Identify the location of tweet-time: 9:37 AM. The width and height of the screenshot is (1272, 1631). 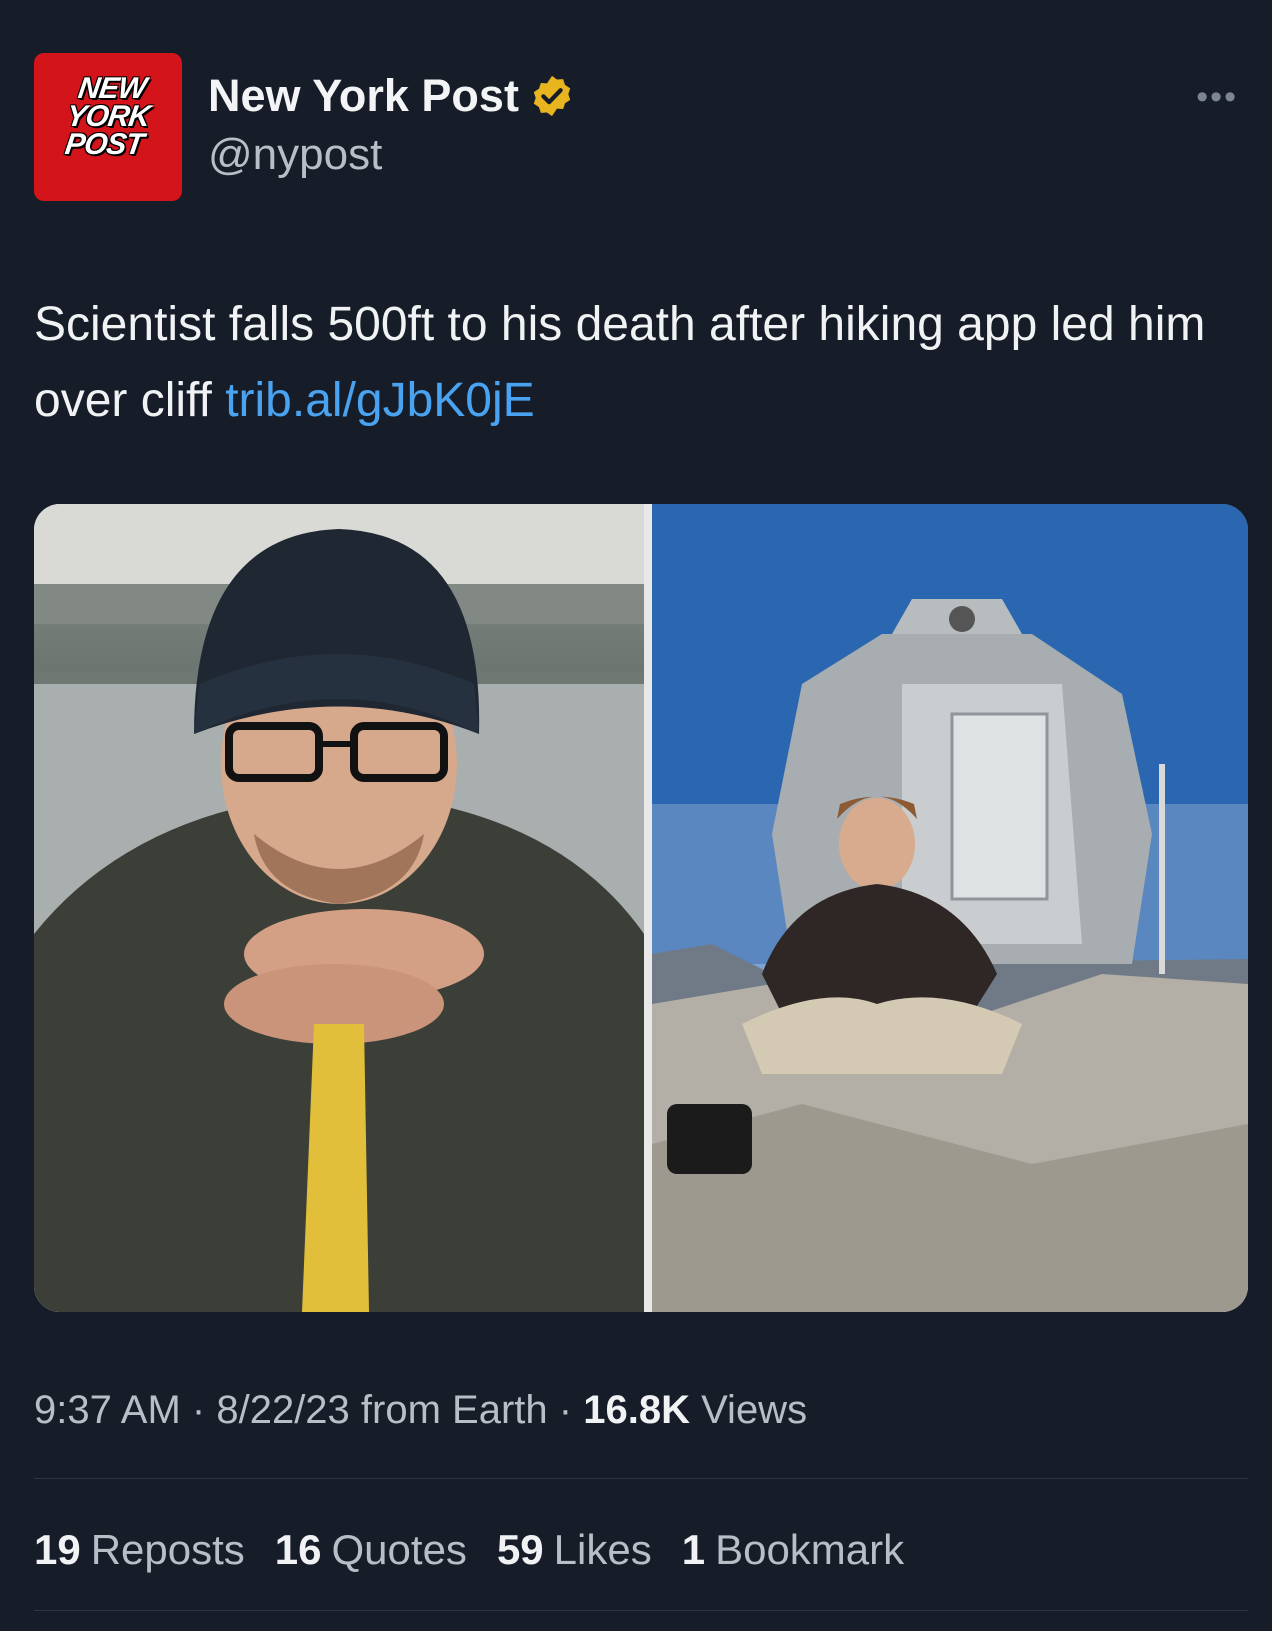
(107, 1410).